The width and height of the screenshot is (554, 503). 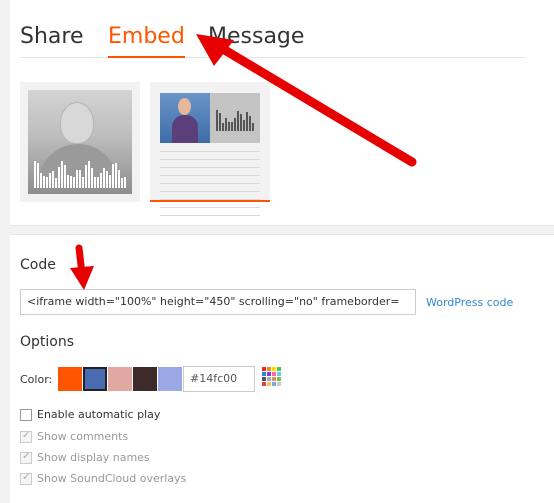 What do you see at coordinates (36, 379) in the screenshot?
I see `color-label: Color:` at bounding box center [36, 379].